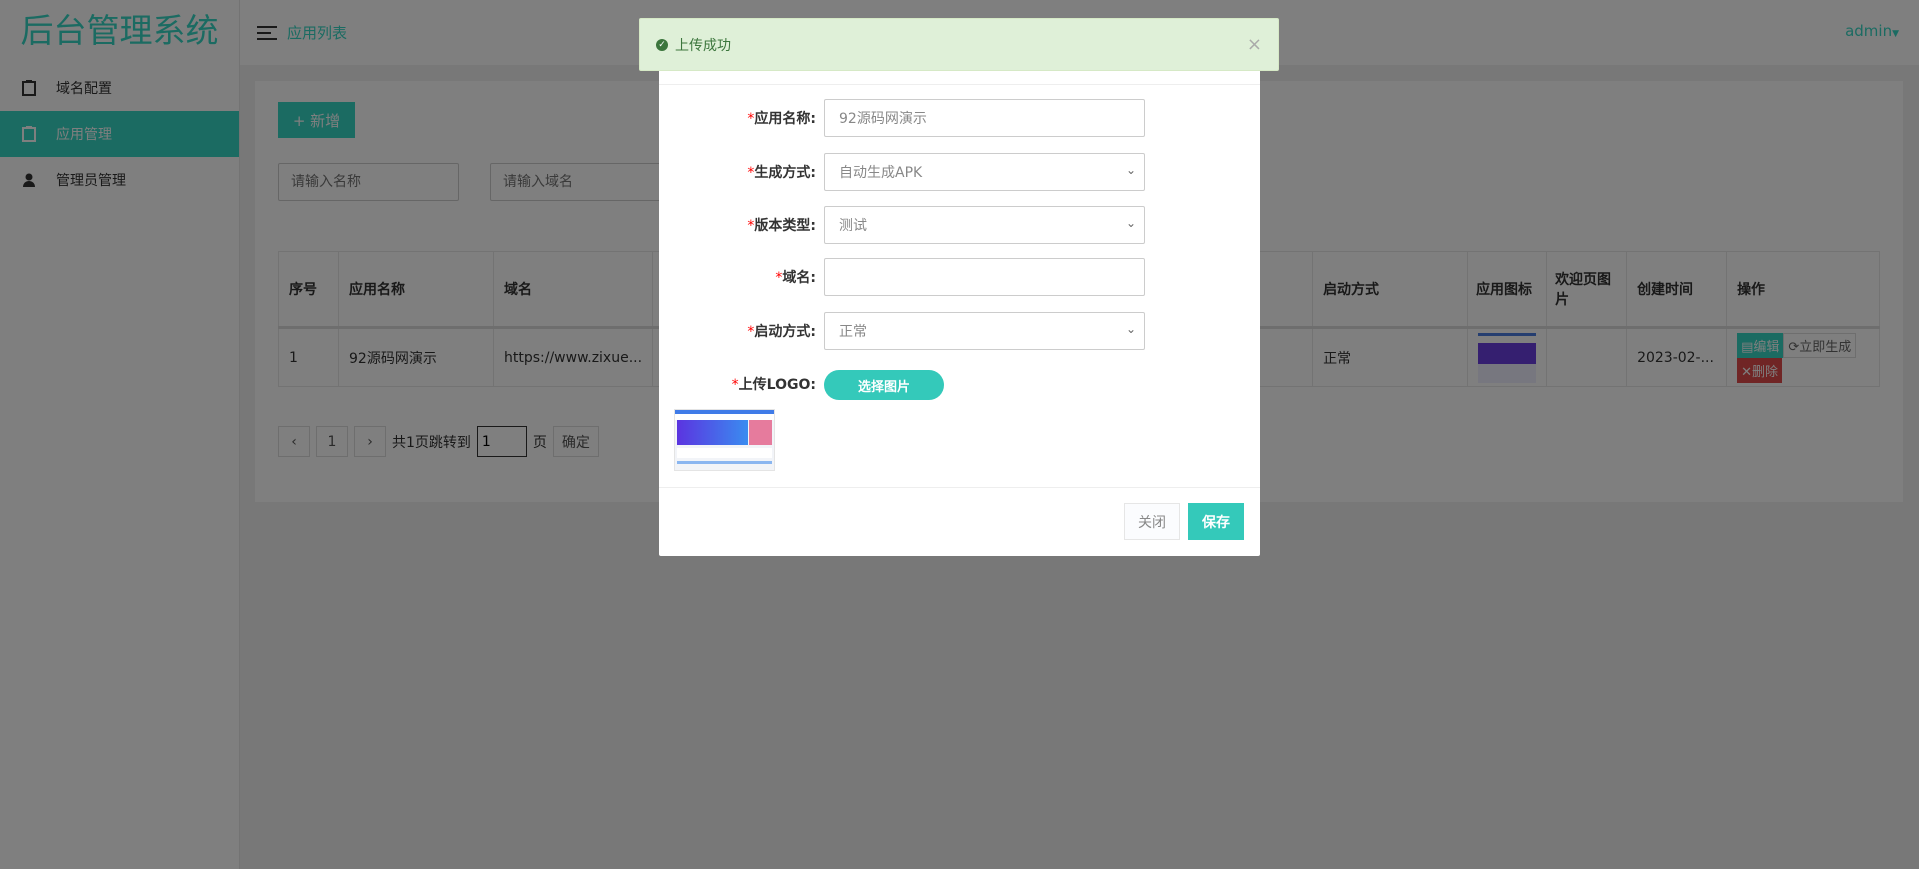 The image size is (1919, 869). I want to click on choose-image-button: 选择图片, so click(884, 385).